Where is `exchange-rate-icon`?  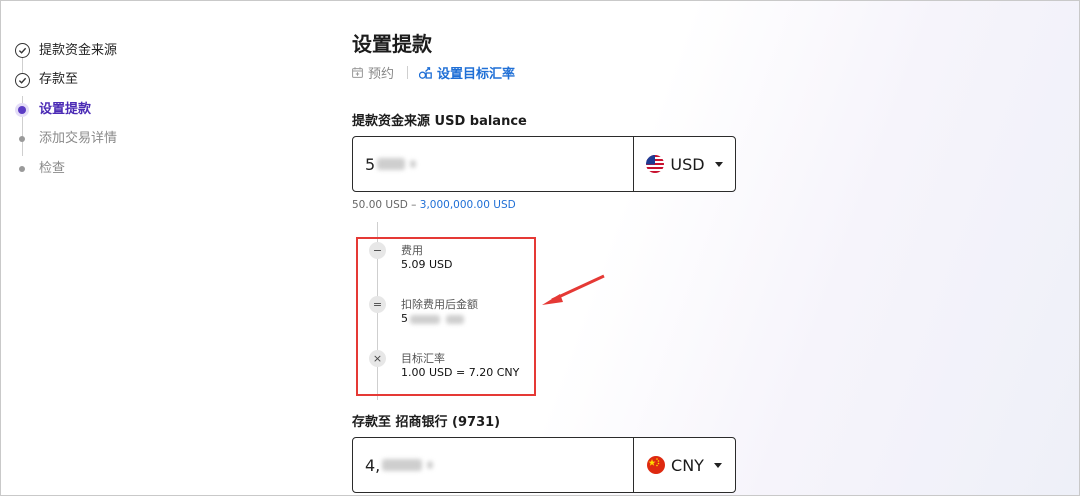
exchange-rate-icon is located at coordinates (425, 72).